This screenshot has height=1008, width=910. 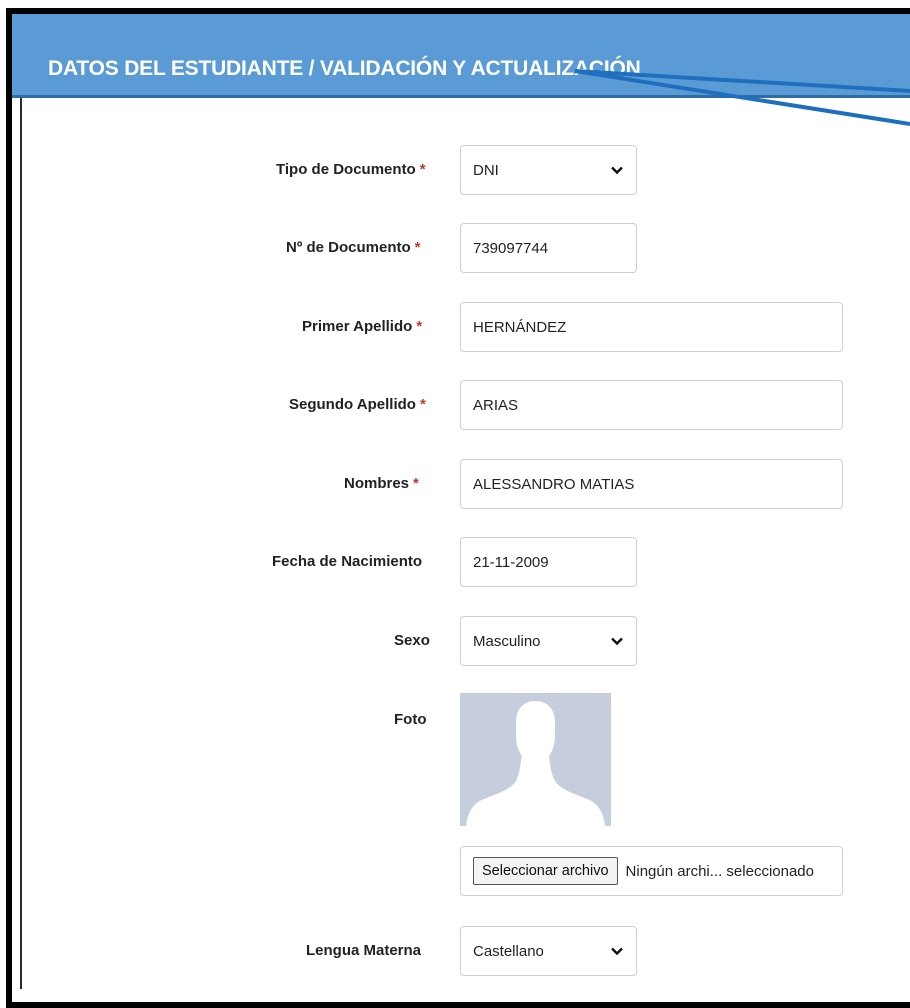 What do you see at coordinates (351, 169) in the screenshot?
I see `label-tipo-documento: Tipo de Documento *` at bounding box center [351, 169].